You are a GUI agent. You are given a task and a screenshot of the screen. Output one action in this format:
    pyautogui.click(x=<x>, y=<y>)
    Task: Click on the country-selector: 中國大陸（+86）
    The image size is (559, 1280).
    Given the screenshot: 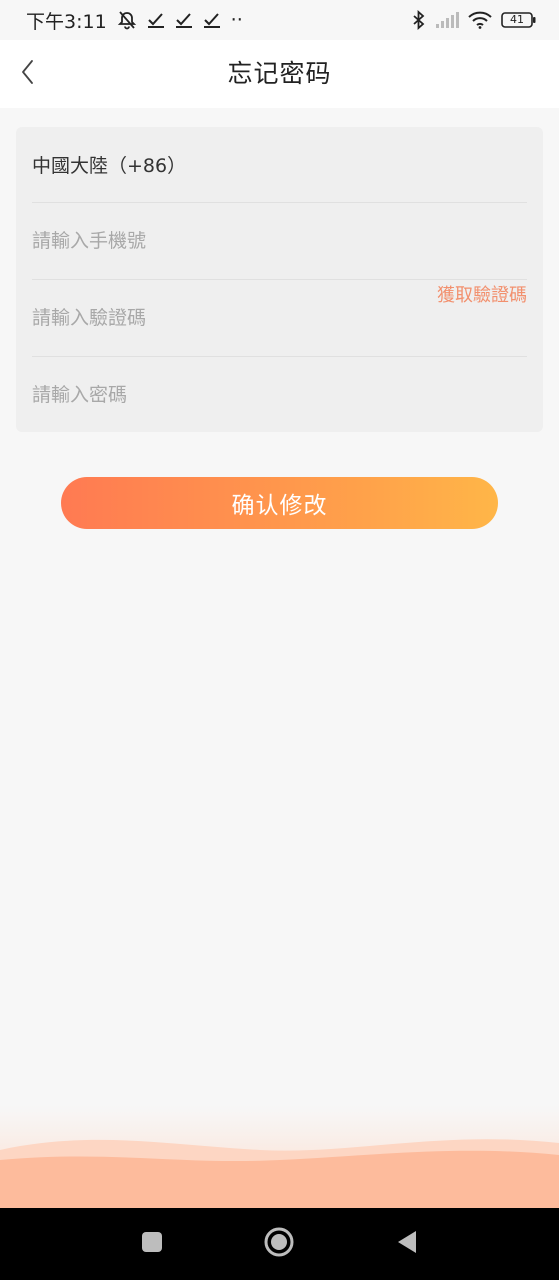 What is the action you would take?
    pyautogui.click(x=279, y=165)
    